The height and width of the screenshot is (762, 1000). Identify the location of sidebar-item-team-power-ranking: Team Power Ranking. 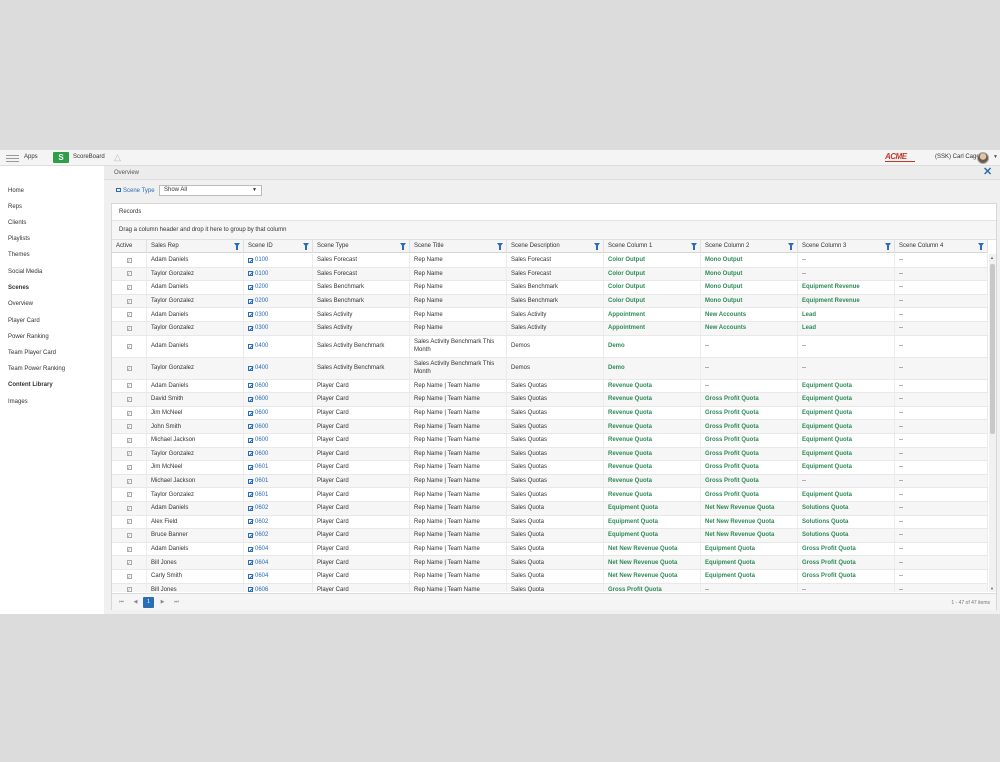
(36, 369).